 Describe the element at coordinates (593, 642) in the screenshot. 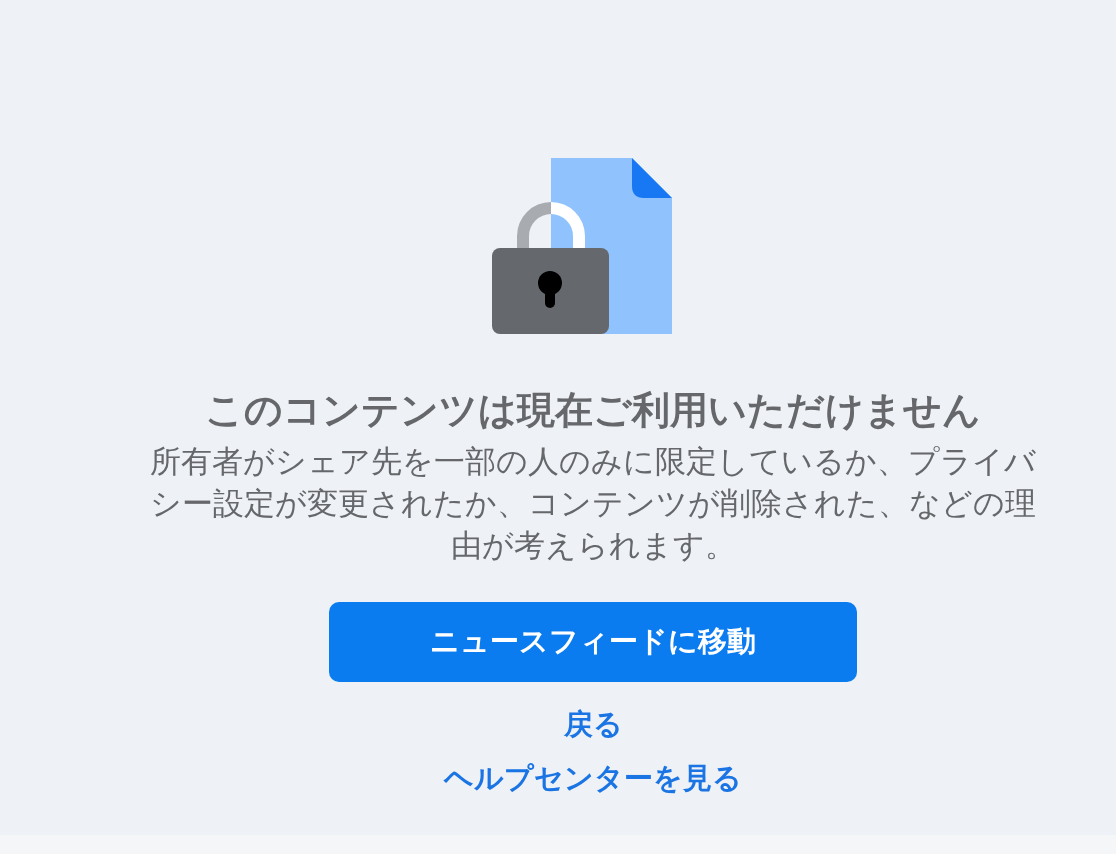

I see `news-feed-button: ニュースフィードに移動` at that location.